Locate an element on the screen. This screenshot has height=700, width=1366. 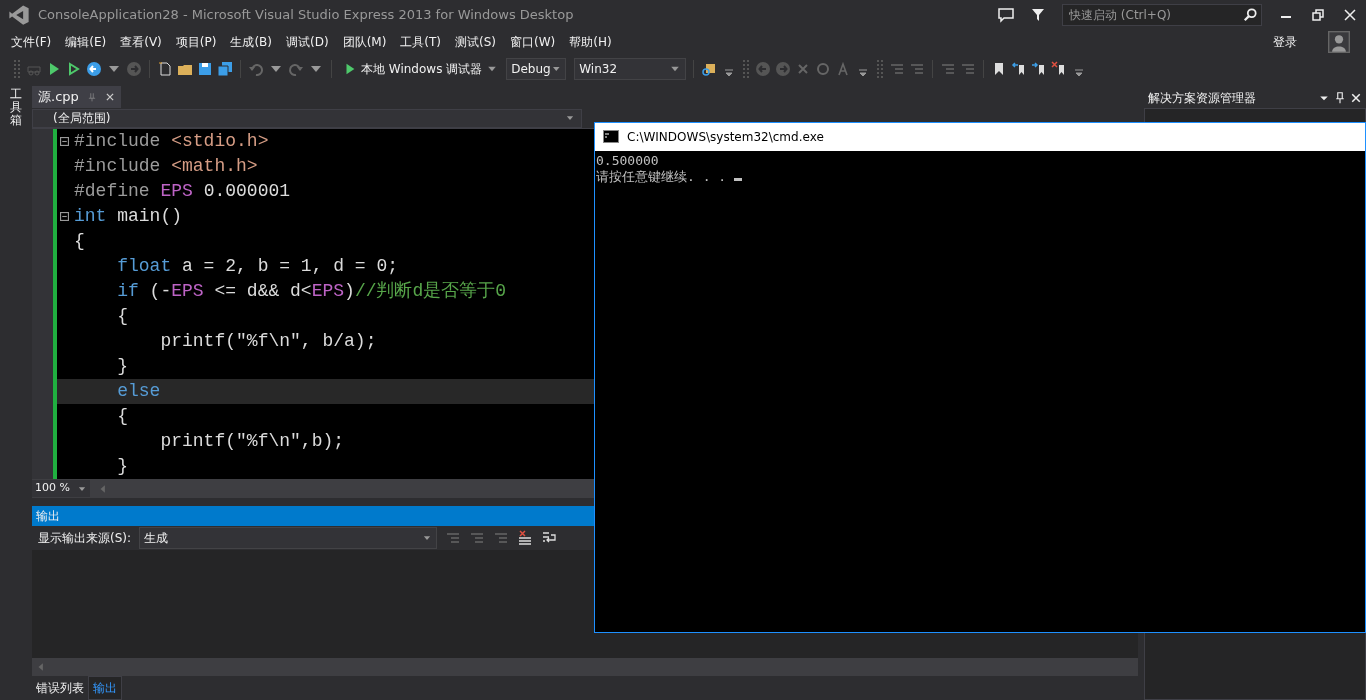
platform-dropdown: Win32 is located at coordinates (630, 69).